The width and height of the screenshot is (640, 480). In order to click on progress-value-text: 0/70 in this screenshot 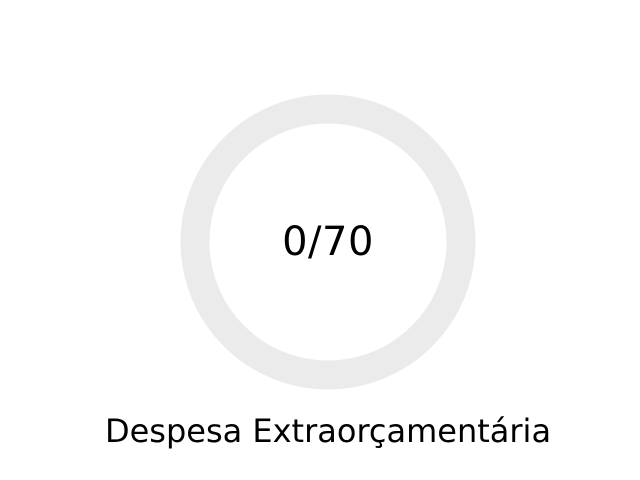, I will do `click(328, 242)`.